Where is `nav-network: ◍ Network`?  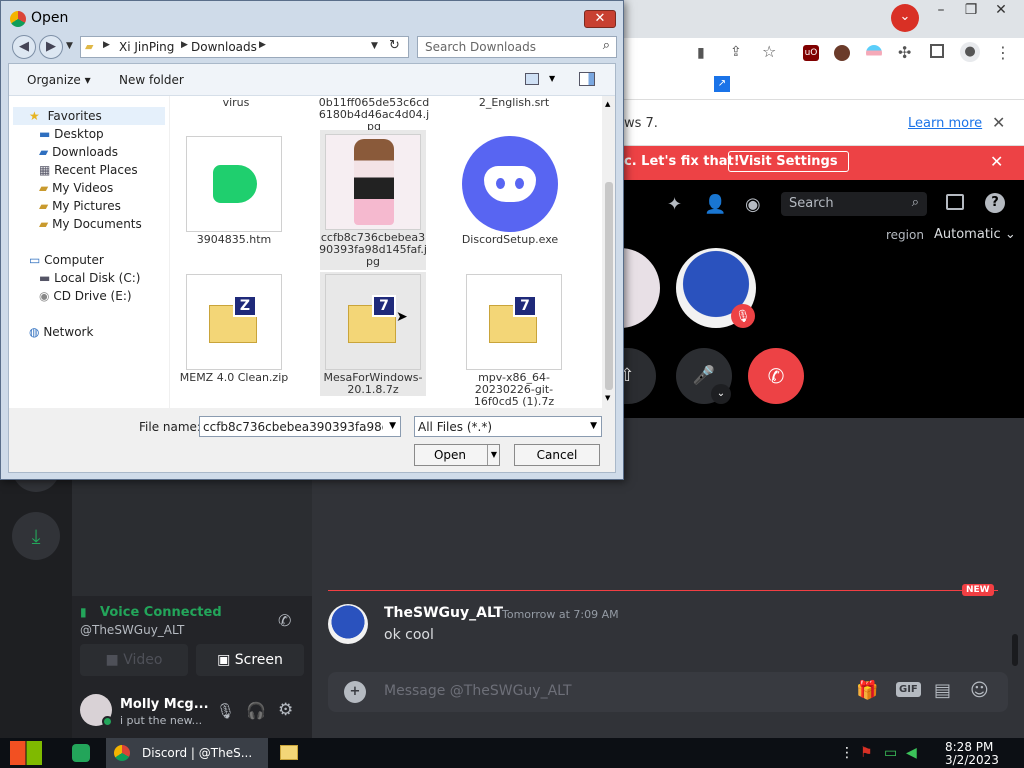
nav-network: ◍ Network is located at coordinates (61, 332).